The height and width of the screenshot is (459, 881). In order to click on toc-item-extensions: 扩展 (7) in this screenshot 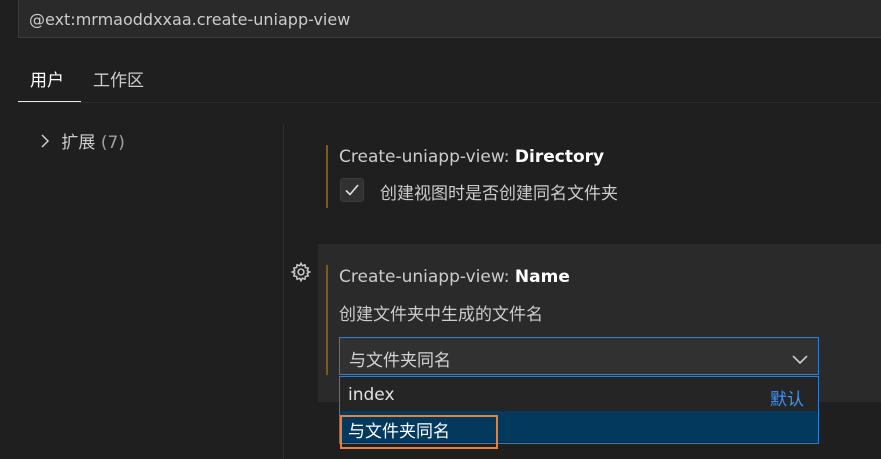, I will do `click(82, 140)`.